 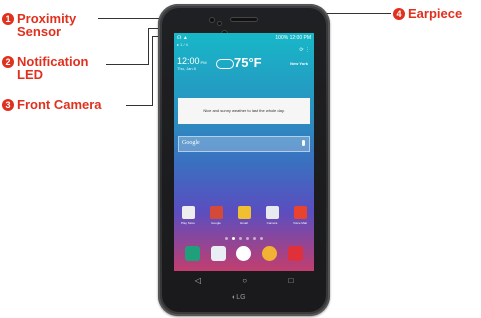 I want to click on messaging-icon, so click(x=295, y=253).